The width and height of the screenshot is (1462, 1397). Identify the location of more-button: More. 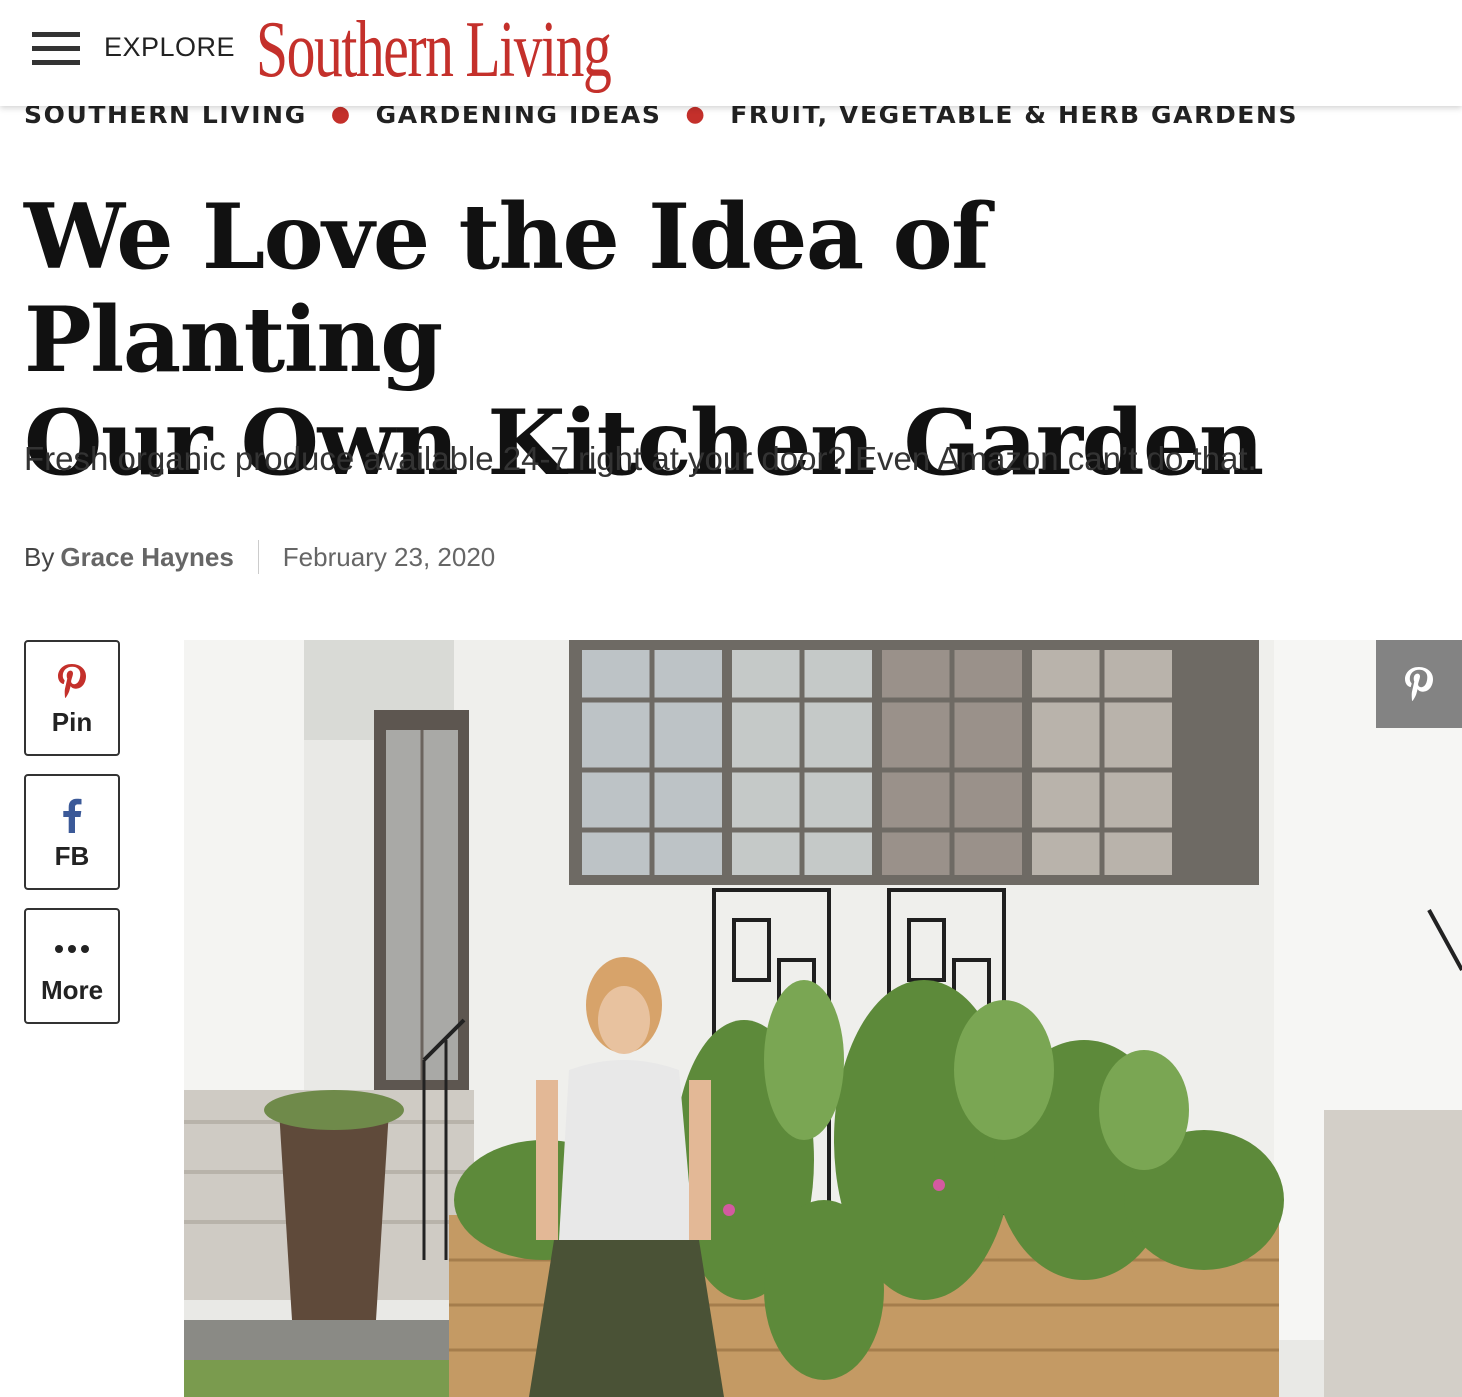
(72, 966).